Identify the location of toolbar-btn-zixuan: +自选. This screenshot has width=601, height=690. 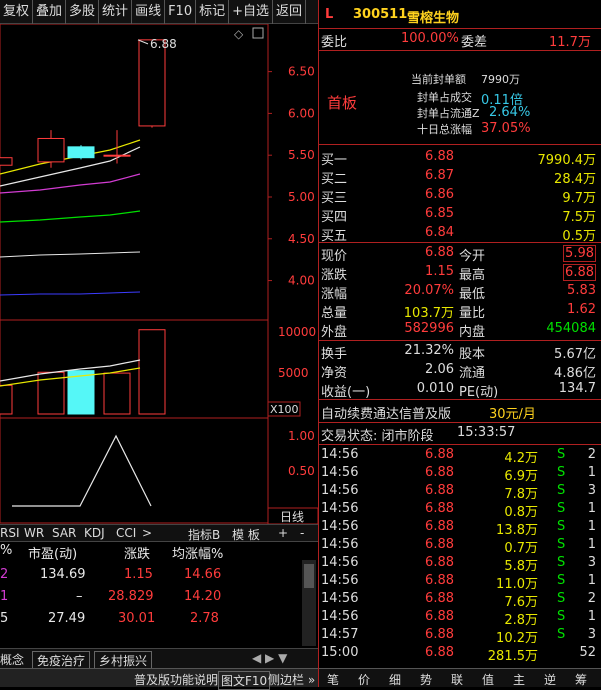
(251, 12).